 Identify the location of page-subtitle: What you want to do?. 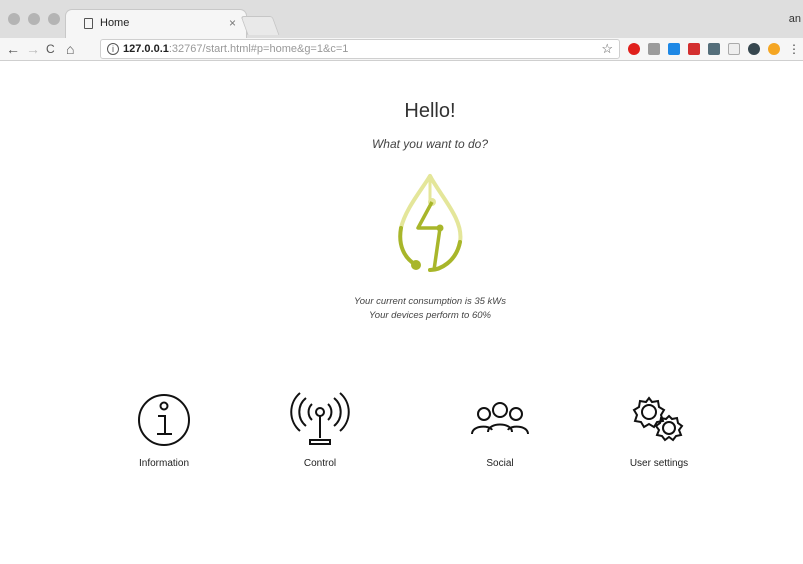
(430, 144).